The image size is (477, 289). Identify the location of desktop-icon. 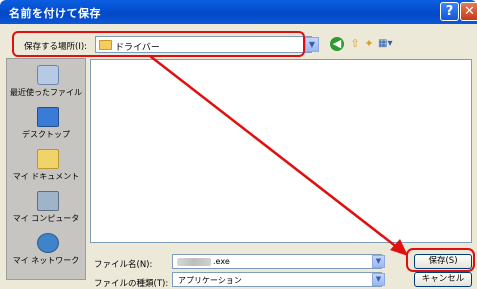
(48, 117).